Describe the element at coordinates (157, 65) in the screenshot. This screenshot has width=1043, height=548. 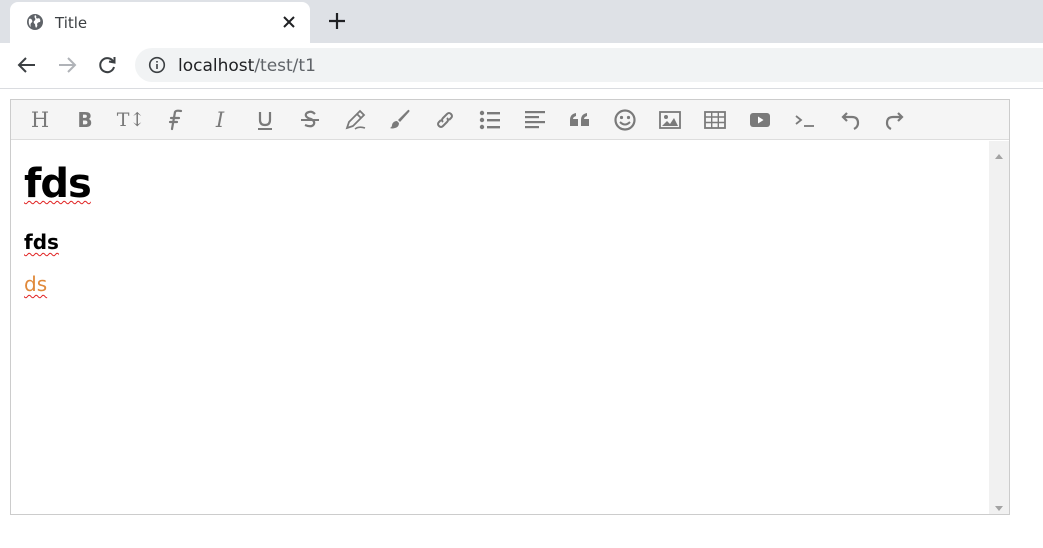
I see `info-icon` at that location.